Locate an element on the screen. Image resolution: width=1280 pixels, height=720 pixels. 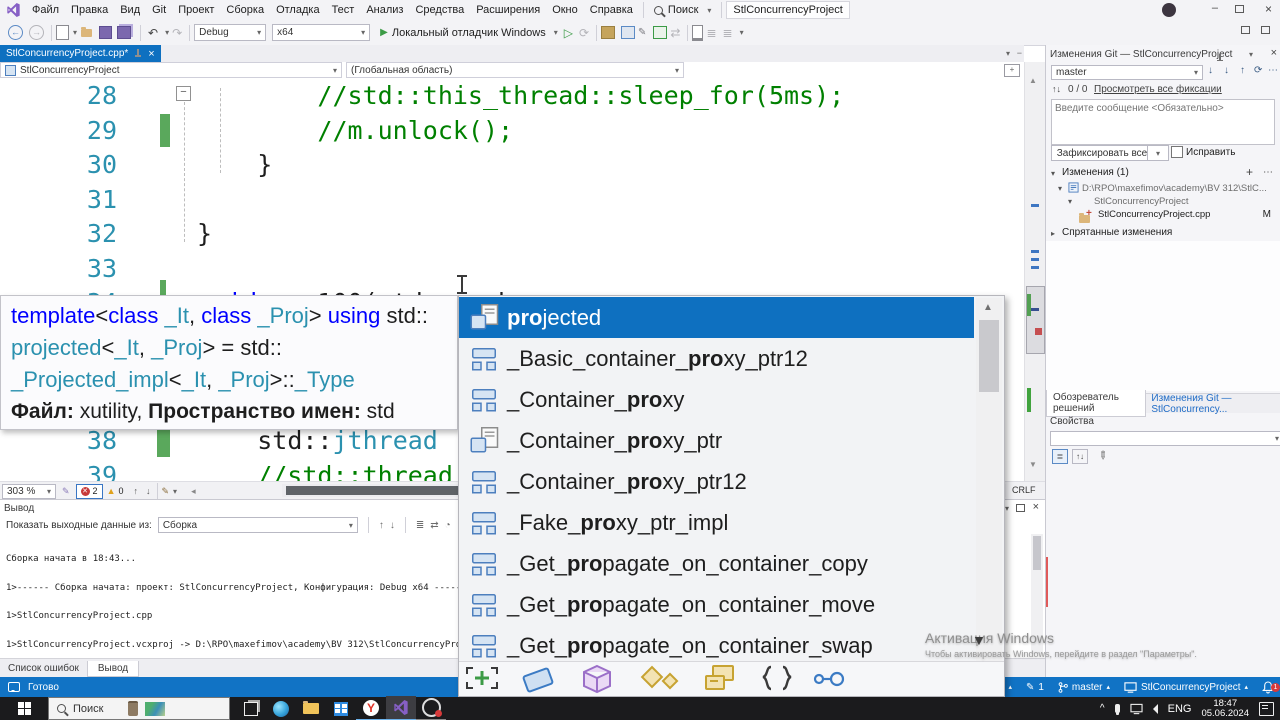
taskbar-search-box: Поиск is located at coordinates (139, 708).